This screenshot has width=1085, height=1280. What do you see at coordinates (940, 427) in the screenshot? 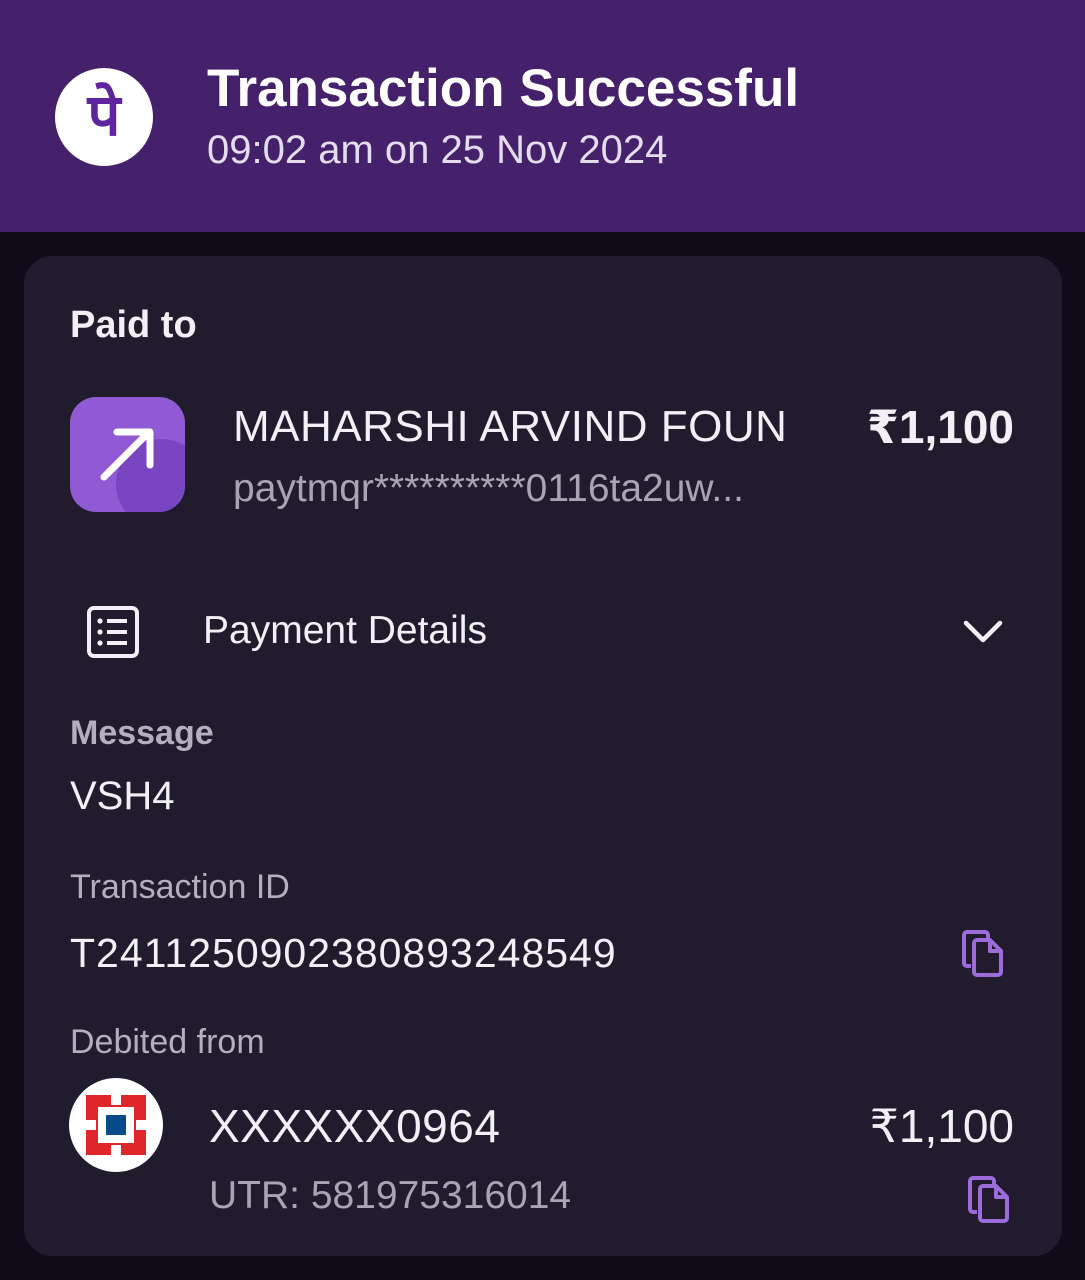
I see `paid-amount: ₹1,100` at bounding box center [940, 427].